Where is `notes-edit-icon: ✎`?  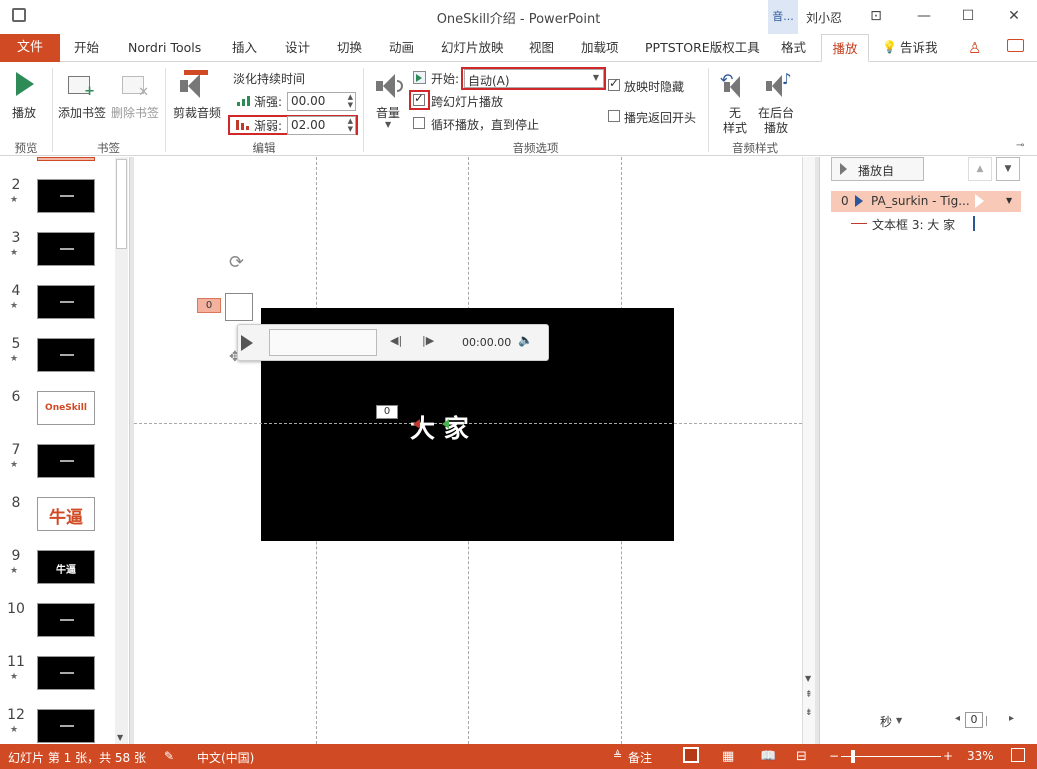 notes-edit-icon: ✎ is located at coordinates (169, 756).